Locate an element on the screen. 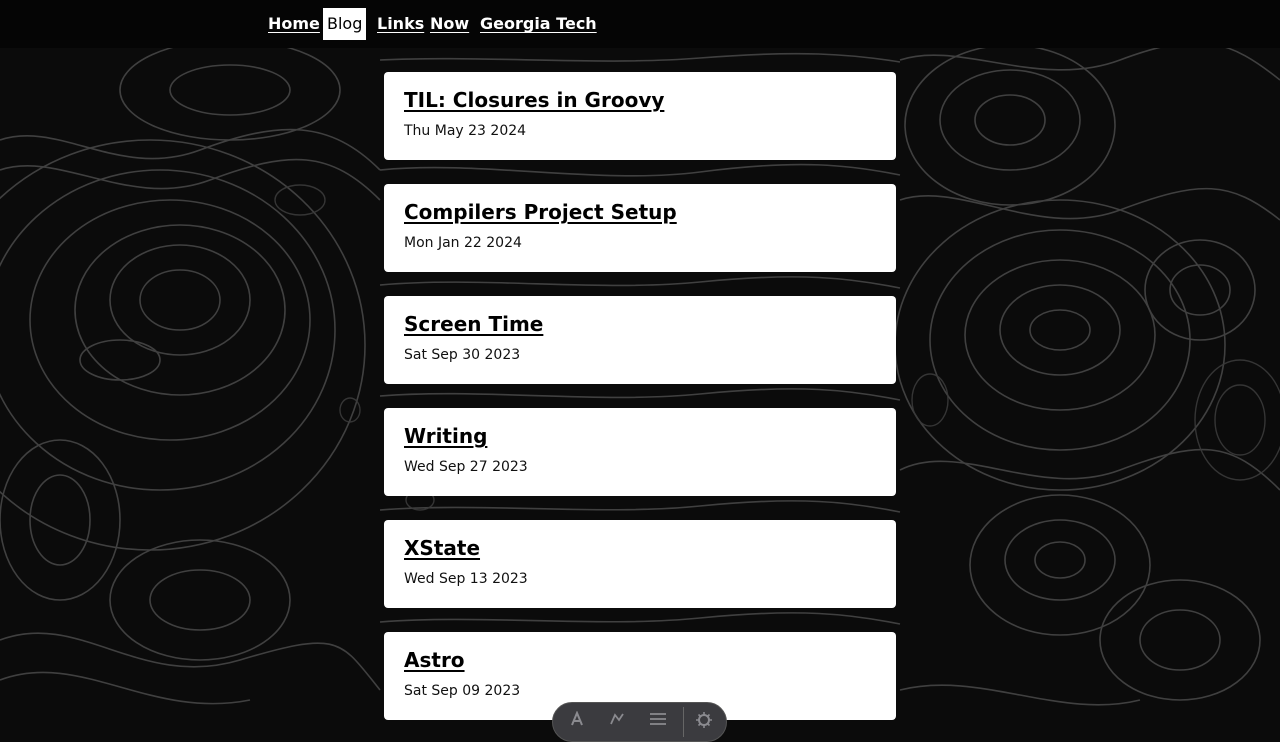 The height and width of the screenshot is (742, 1280). nav-link-now: Now is located at coordinates (449, 24).